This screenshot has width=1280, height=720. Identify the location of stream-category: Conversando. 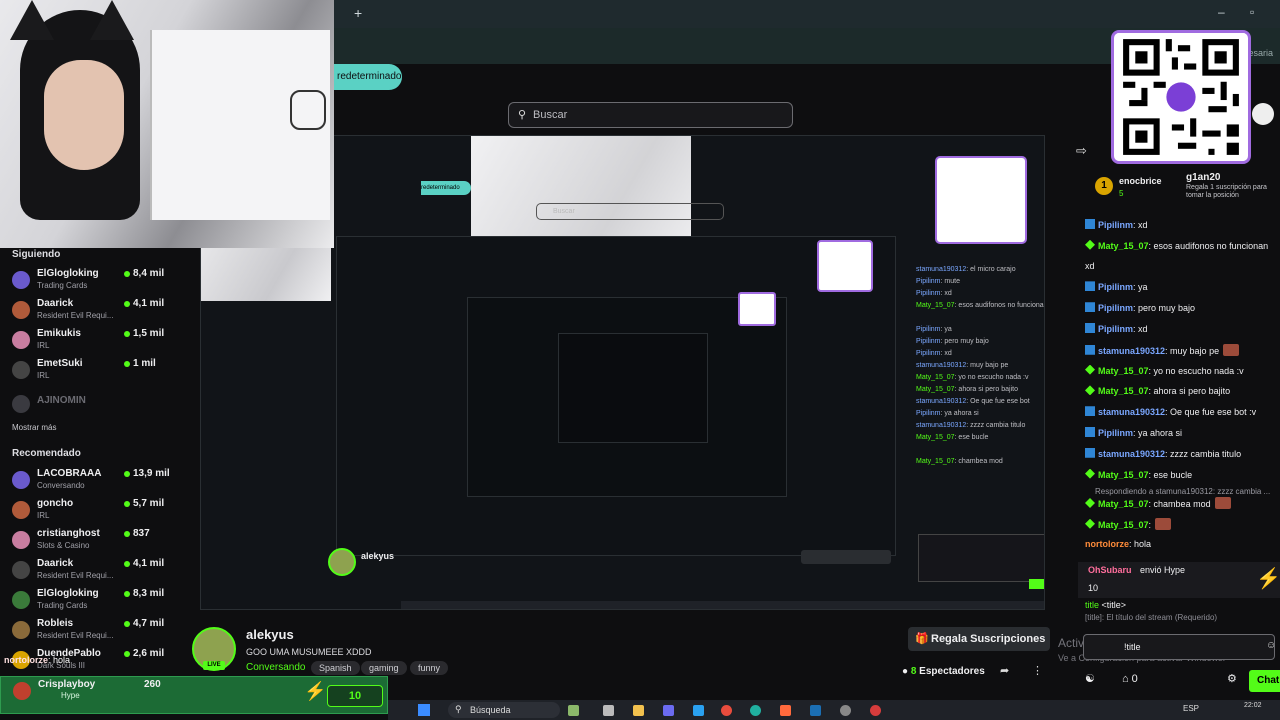
(275, 667).